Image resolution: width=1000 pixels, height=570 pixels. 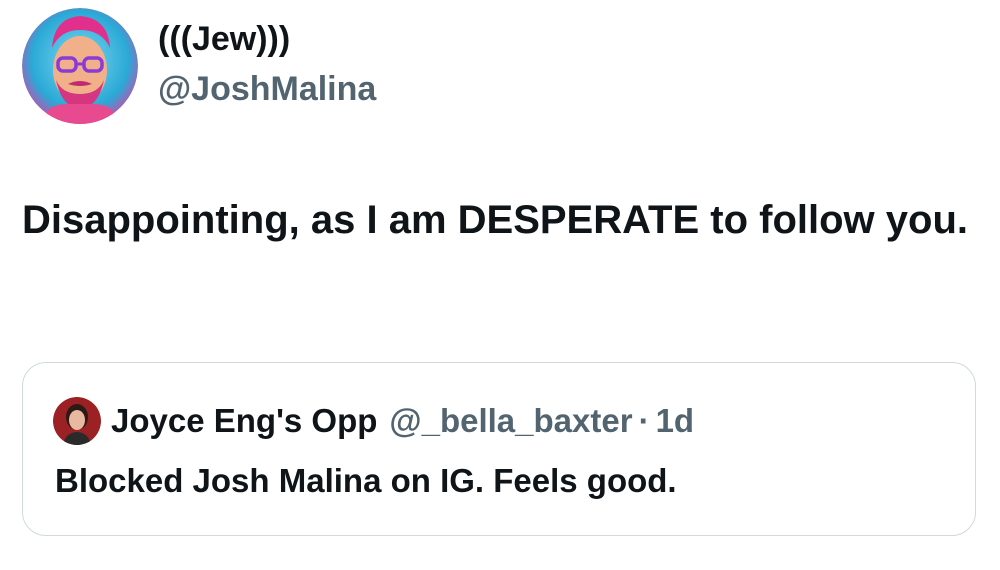 I want to click on quoted-author-avatar-image, so click(x=77, y=421).